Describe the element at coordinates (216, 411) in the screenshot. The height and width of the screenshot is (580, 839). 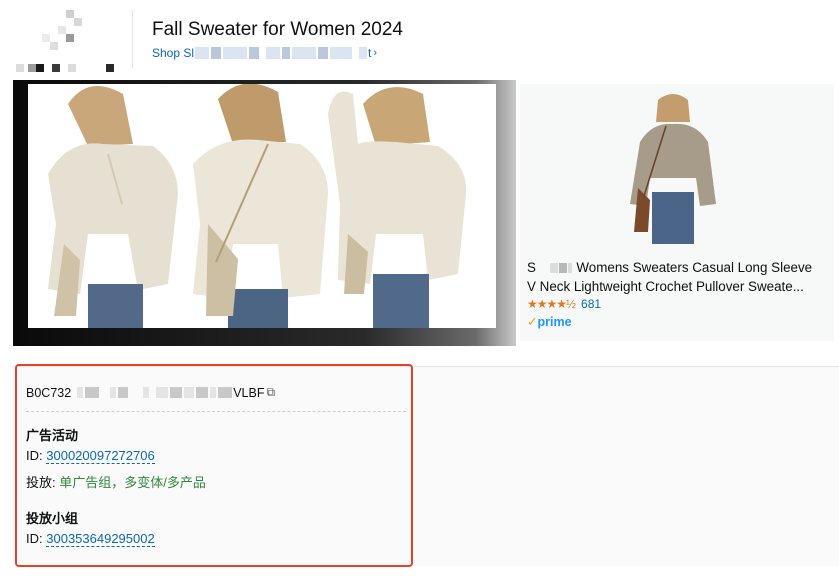
I see `dashed-divider` at that location.